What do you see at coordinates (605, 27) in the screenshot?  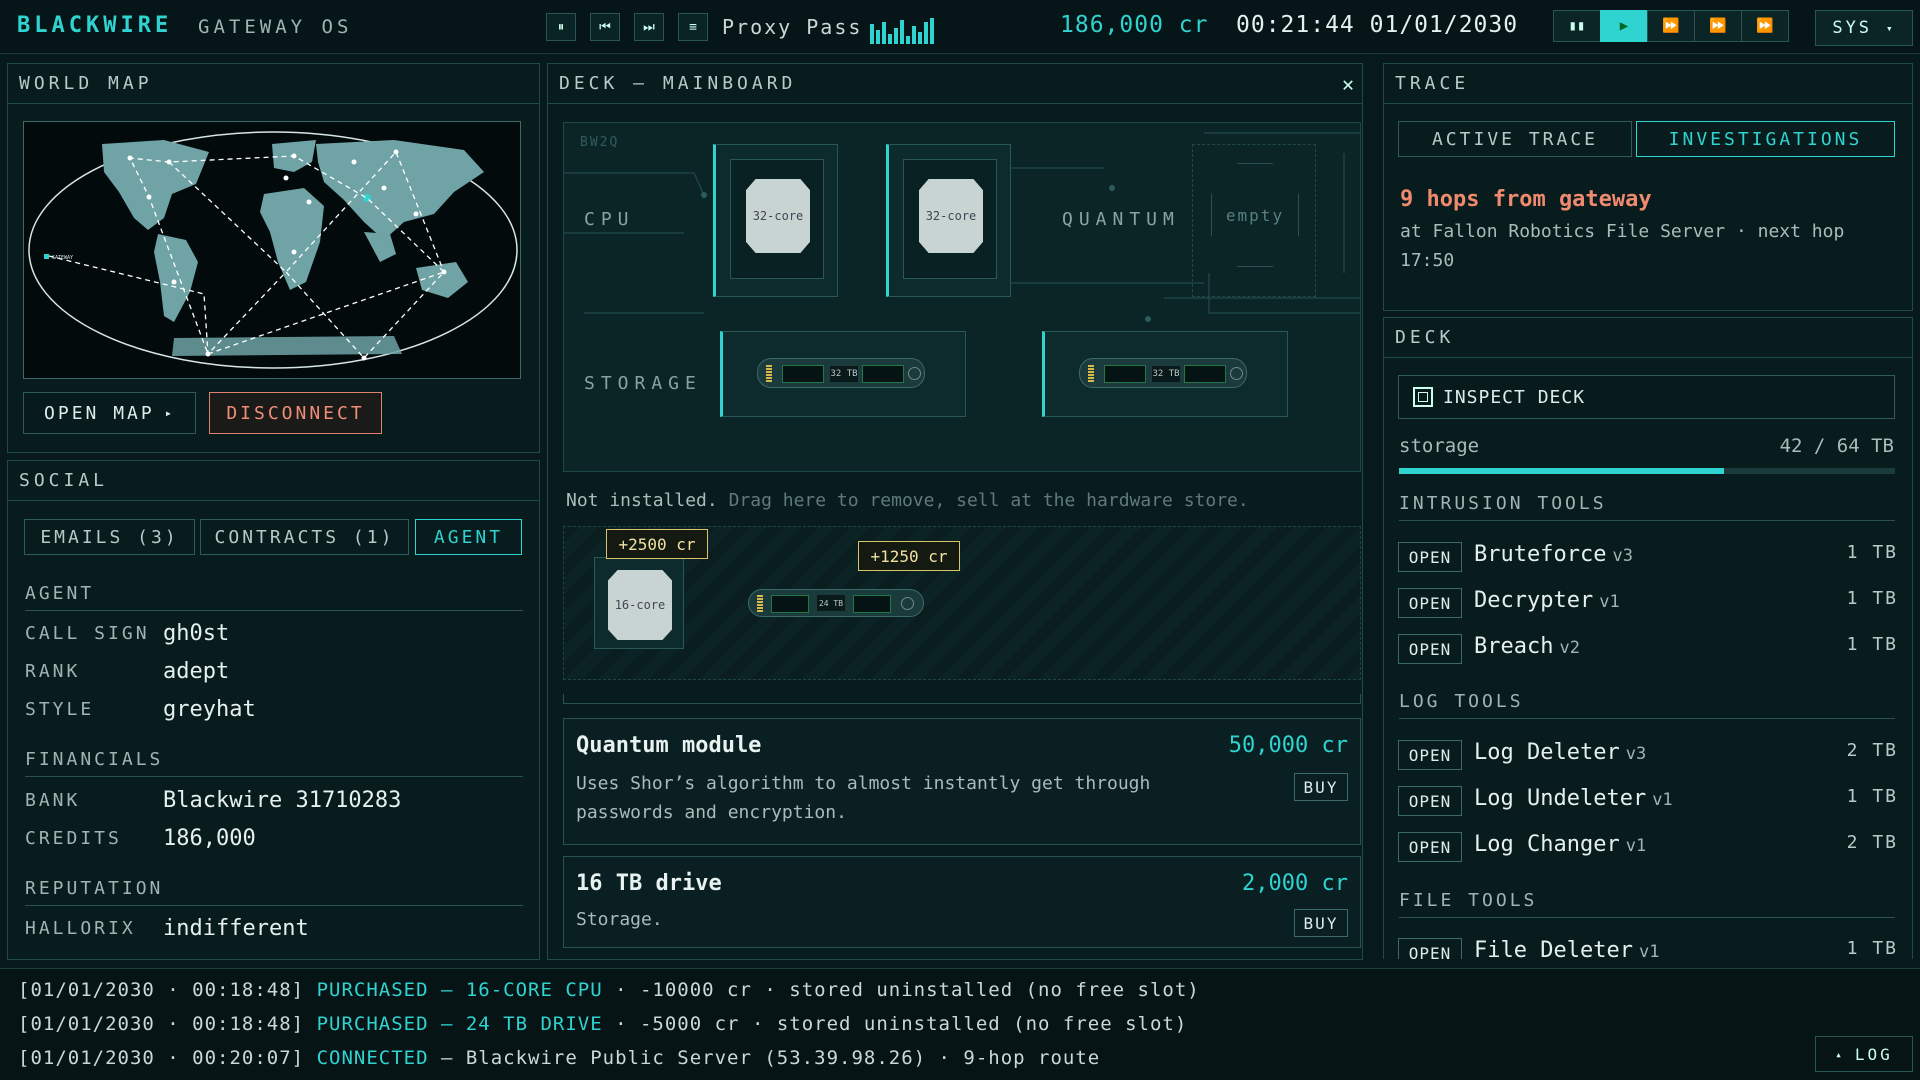 I see `previous-track-icon: ⏮` at bounding box center [605, 27].